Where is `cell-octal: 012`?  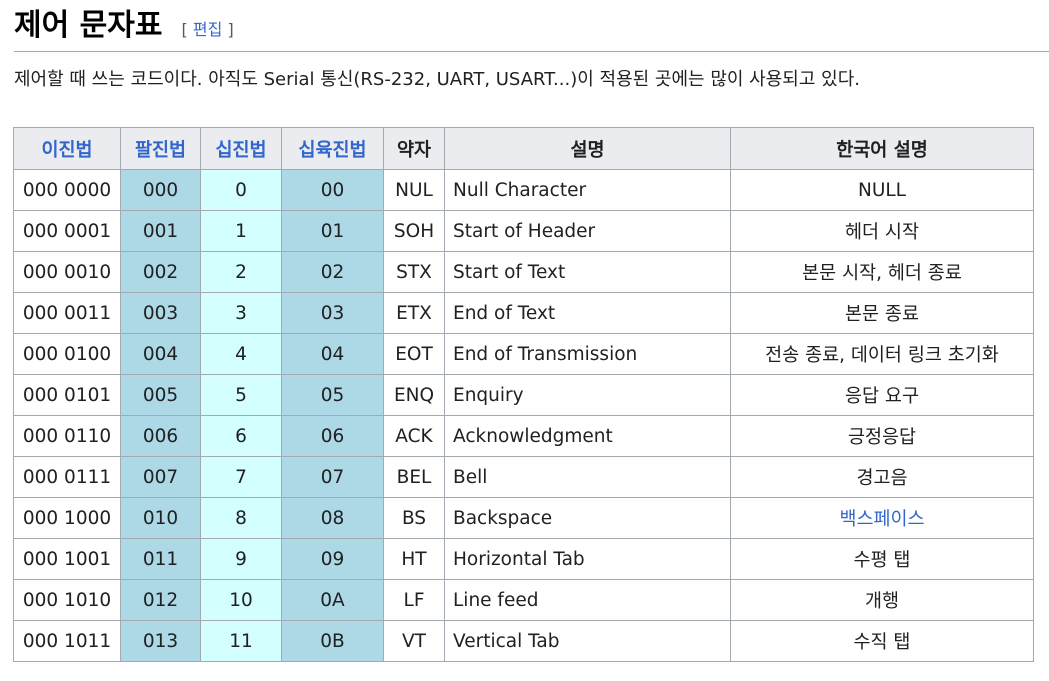
cell-octal: 012 is located at coordinates (160, 600).